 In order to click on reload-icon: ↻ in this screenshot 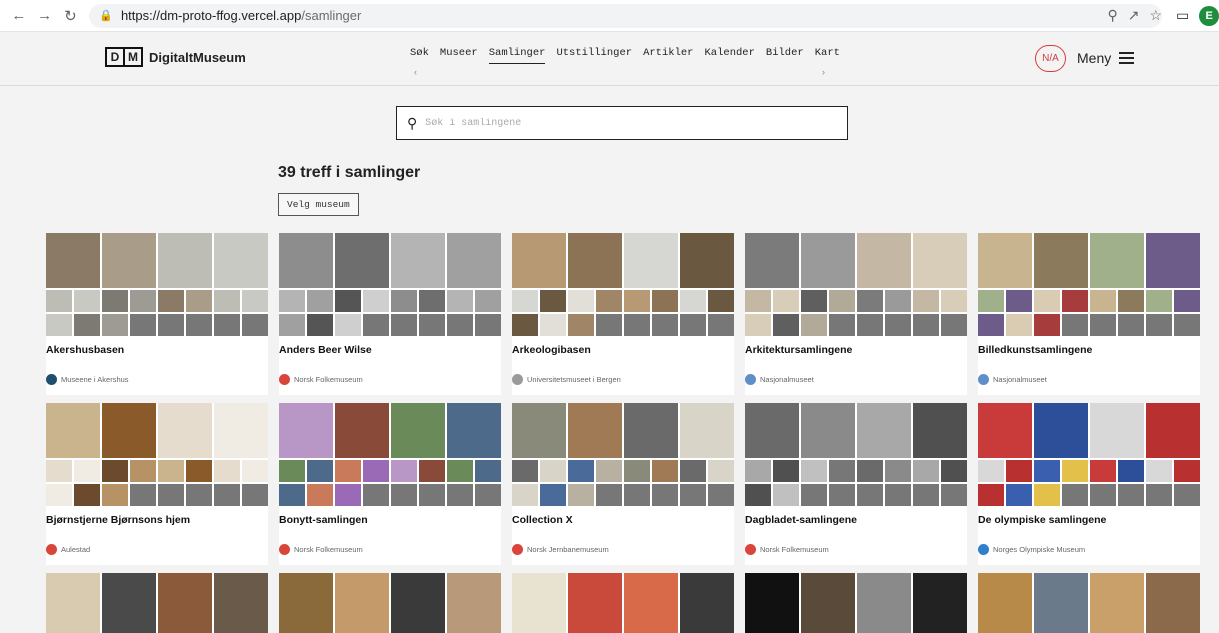, I will do `click(71, 16)`.